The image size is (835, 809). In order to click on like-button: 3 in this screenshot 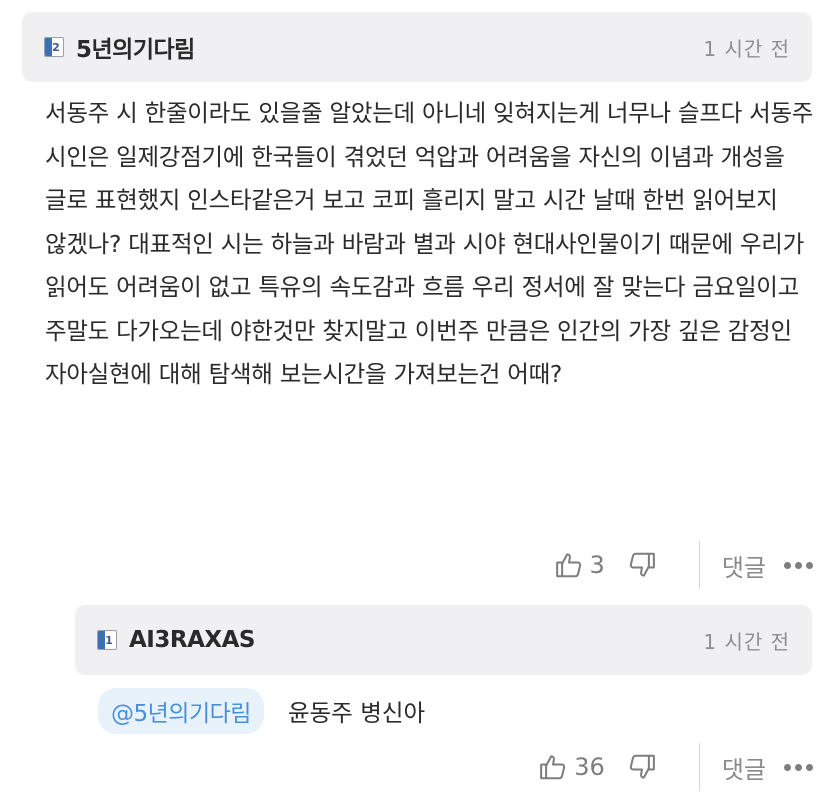, I will do `click(579, 565)`.